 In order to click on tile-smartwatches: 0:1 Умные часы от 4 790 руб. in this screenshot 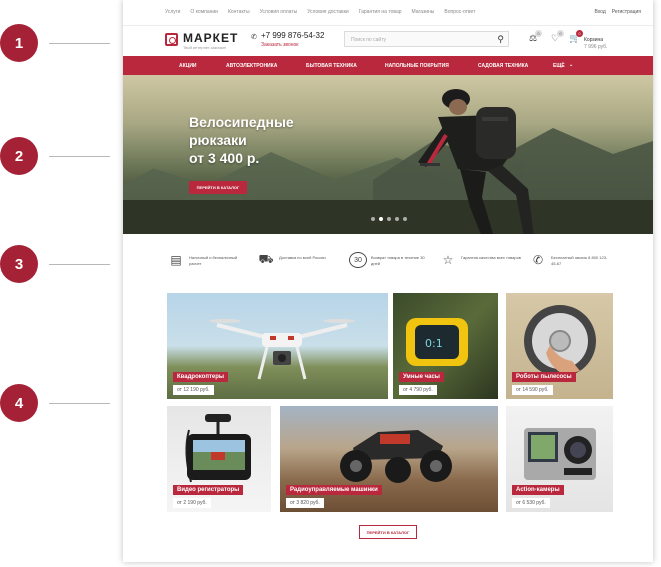, I will do `click(445, 346)`.